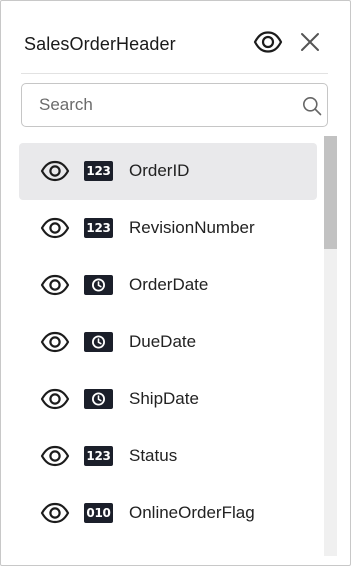 Image resolution: width=351 pixels, height=566 pixels. What do you see at coordinates (330, 192) in the screenshot?
I see `scrollbar-thumb` at bounding box center [330, 192].